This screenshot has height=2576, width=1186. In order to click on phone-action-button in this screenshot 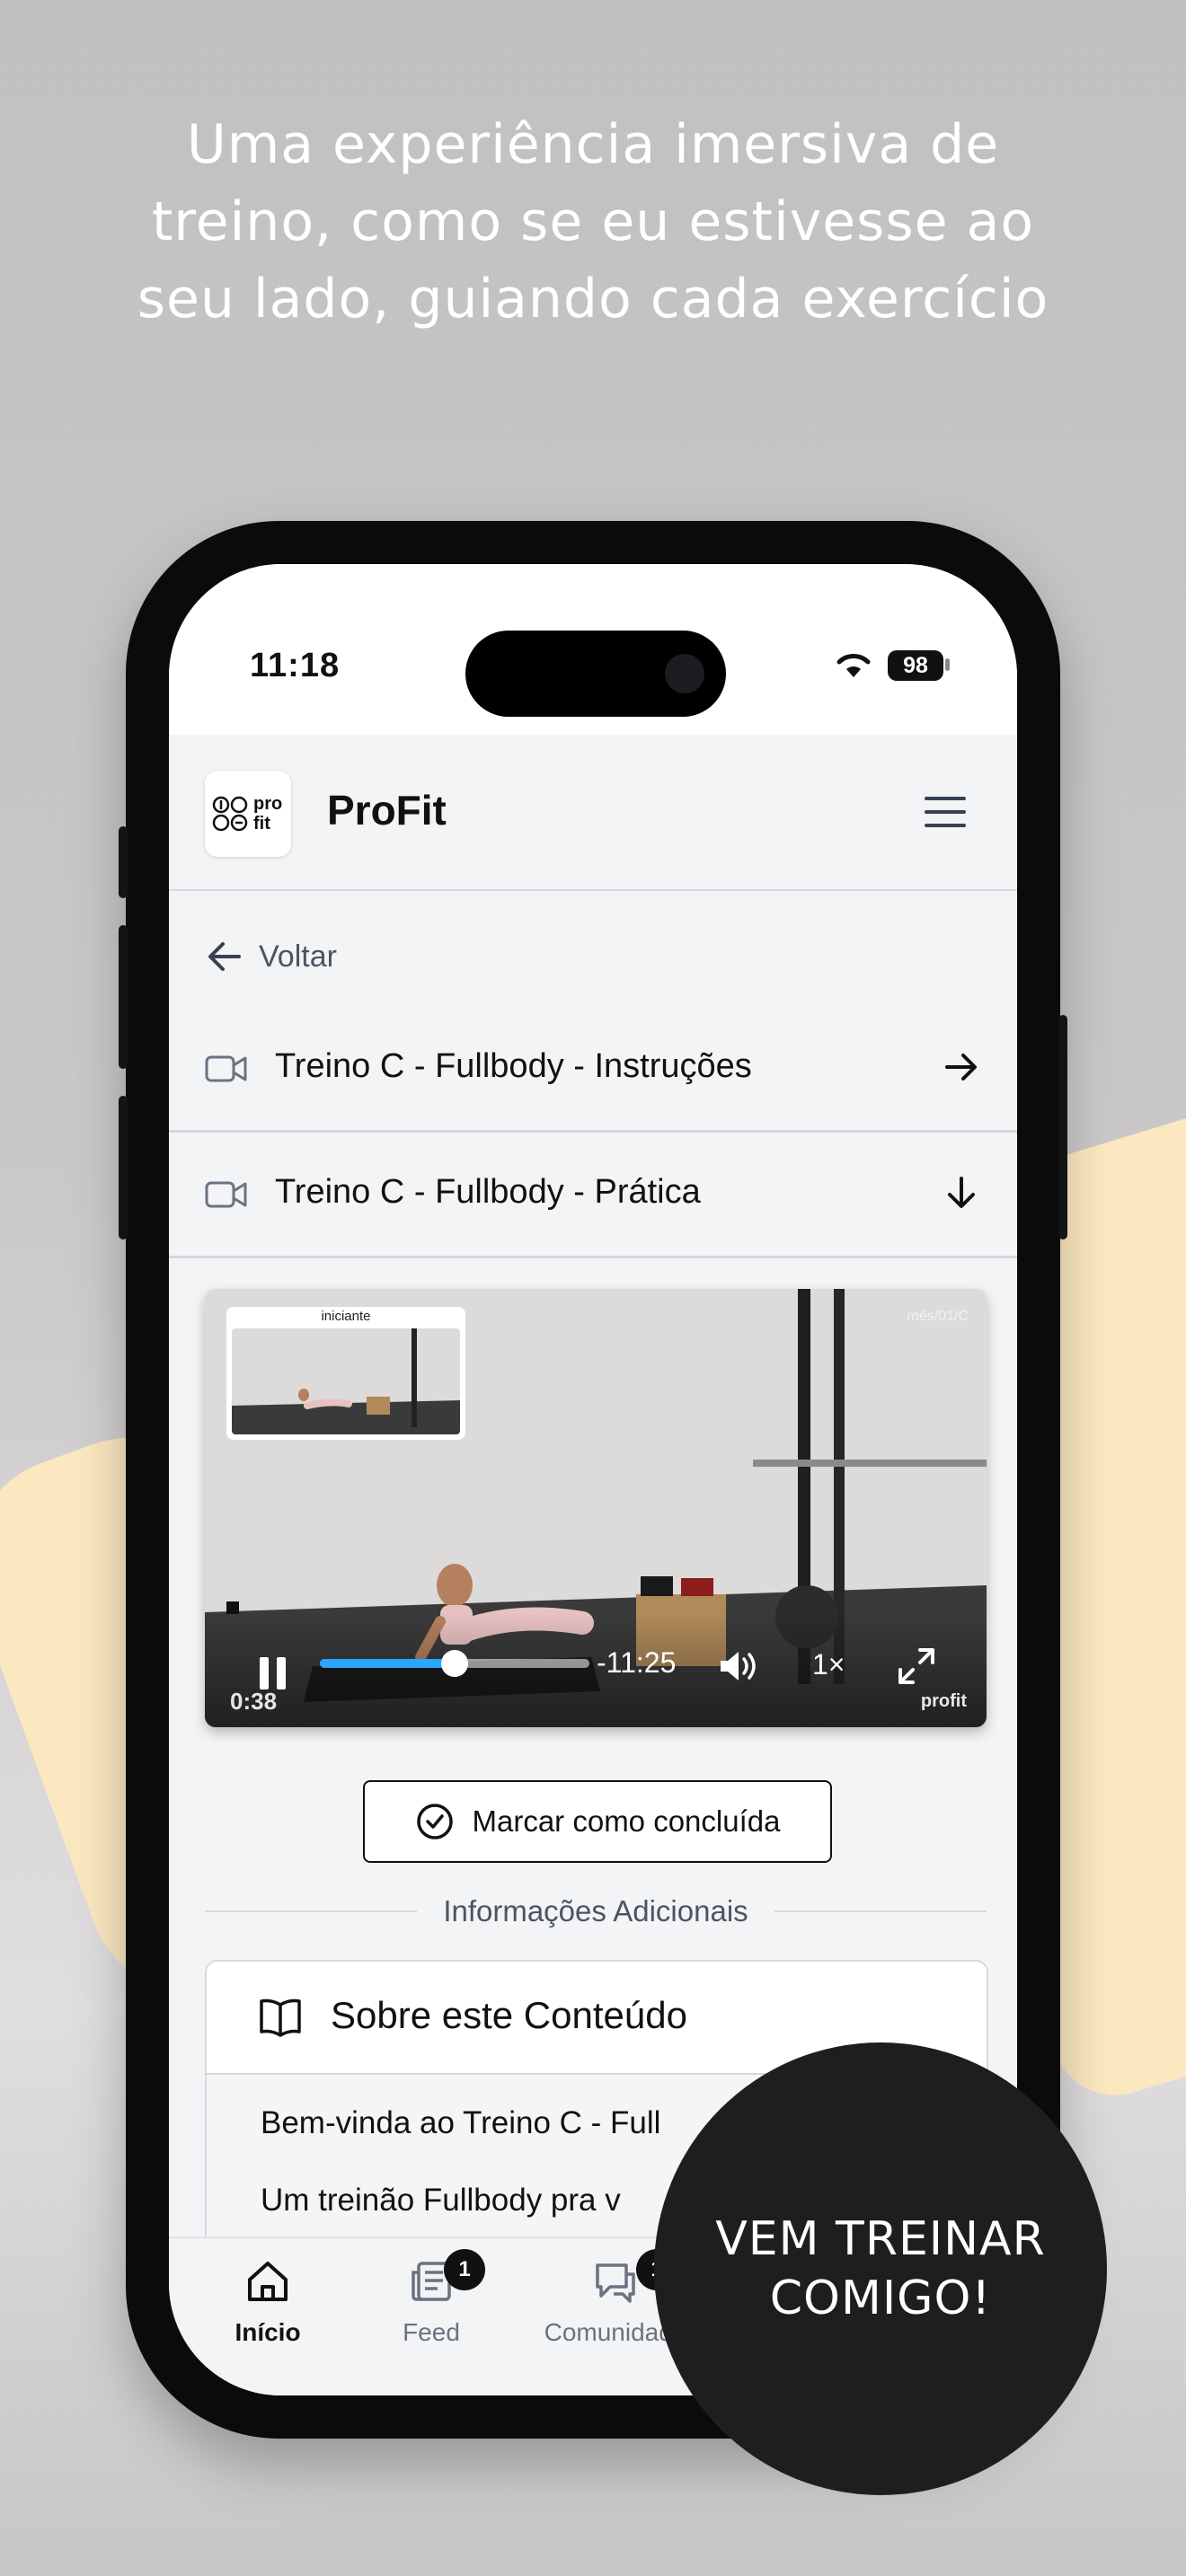, I will do `click(123, 862)`.